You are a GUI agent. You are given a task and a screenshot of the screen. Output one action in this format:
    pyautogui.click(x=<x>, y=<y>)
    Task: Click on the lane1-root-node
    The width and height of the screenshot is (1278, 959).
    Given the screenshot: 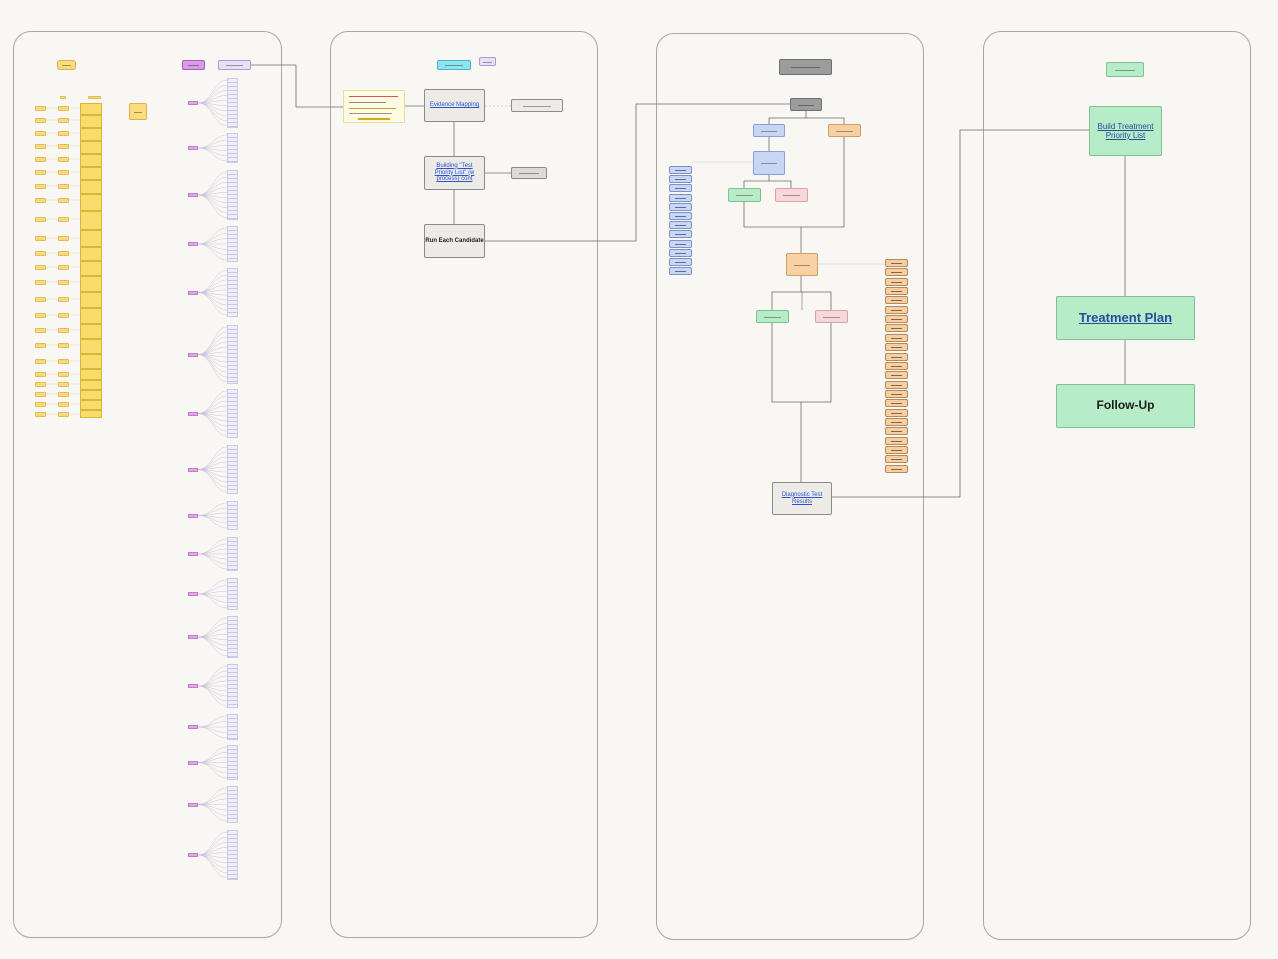 What is the action you would take?
    pyautogui.click(x=234, y=65)
    